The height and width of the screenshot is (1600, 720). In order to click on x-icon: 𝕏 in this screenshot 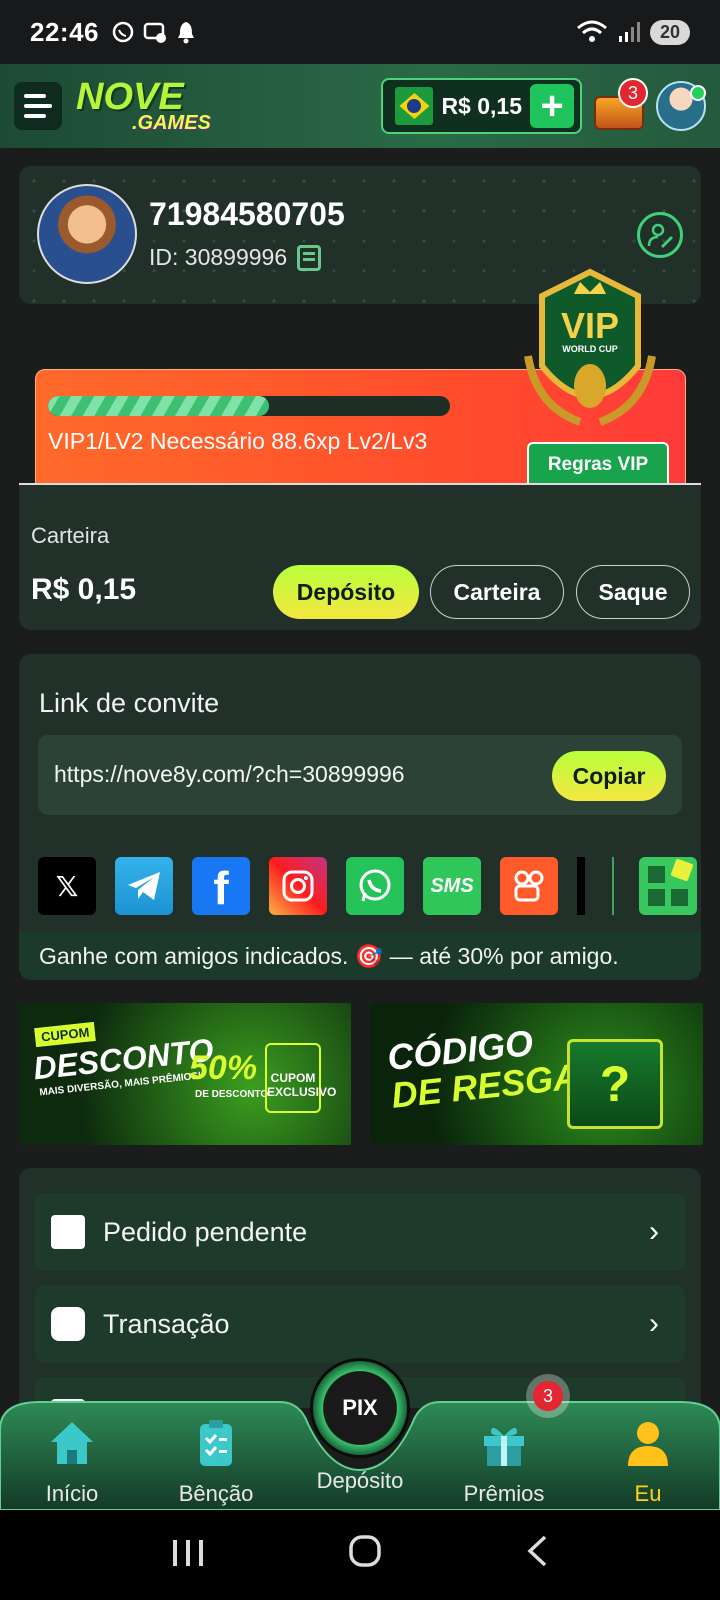, I will do `click(67, 886)`.